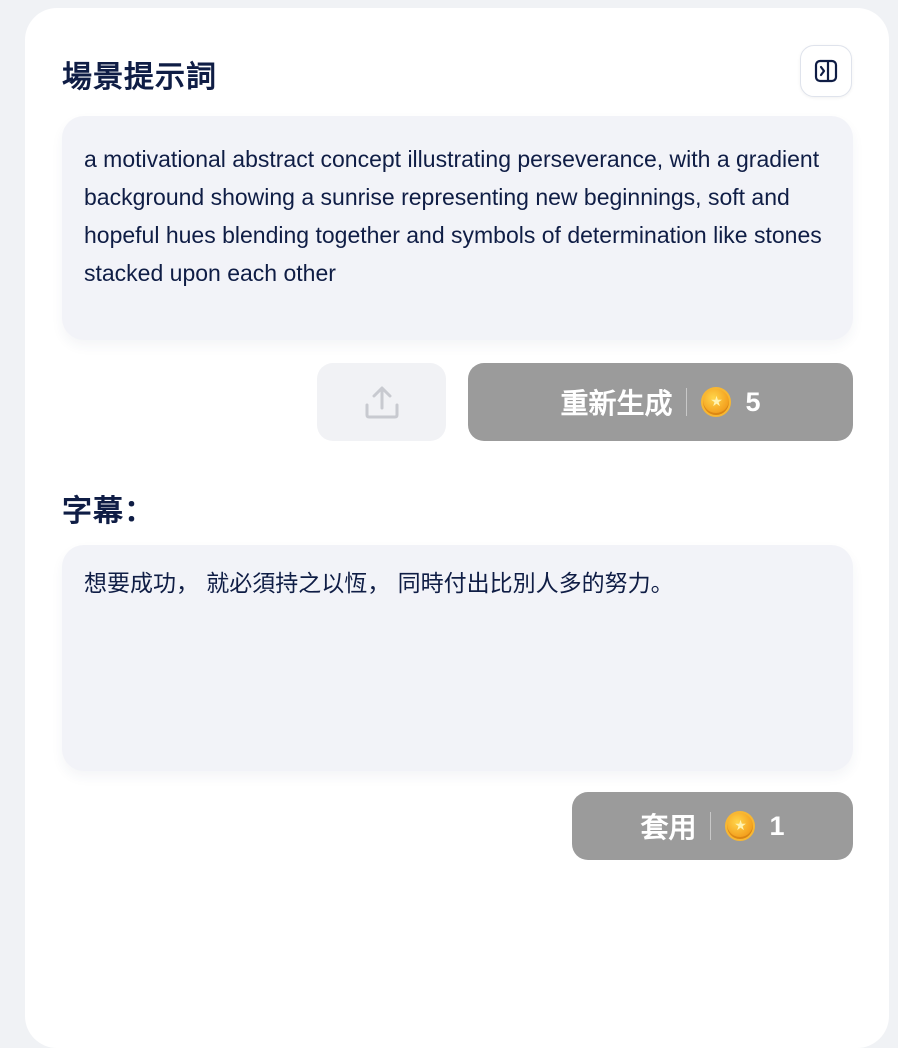 The height and width of the screenshot is (1048, 898). I want to click on apply-label: 套用, so click(668, 827).